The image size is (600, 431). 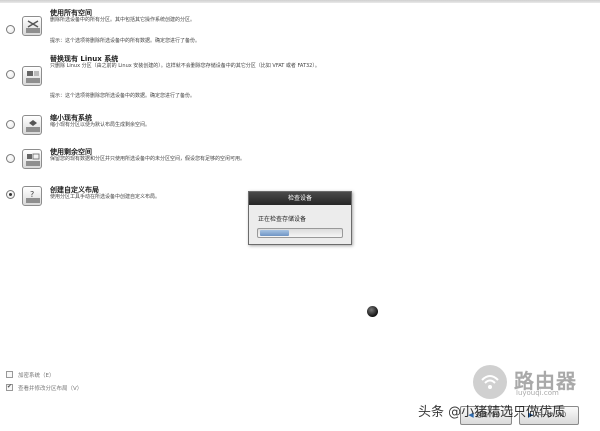 I want to click on drive-shrink-icon, so click(x=32, y=125).